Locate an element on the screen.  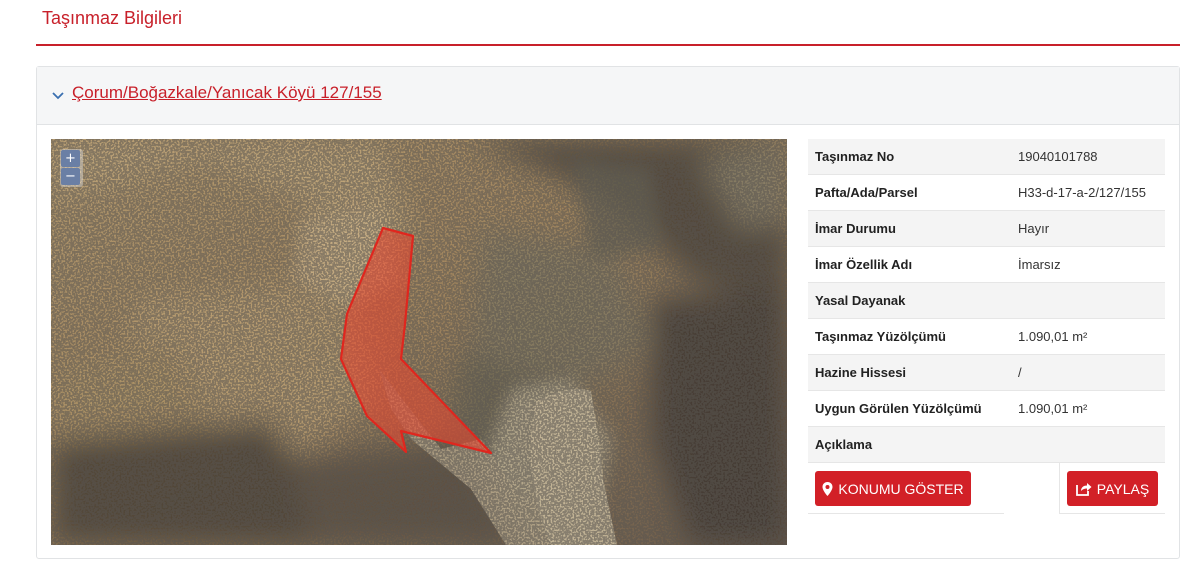
page-header: Taşınmaz Bilgileri is located at coordinates (608, 23).